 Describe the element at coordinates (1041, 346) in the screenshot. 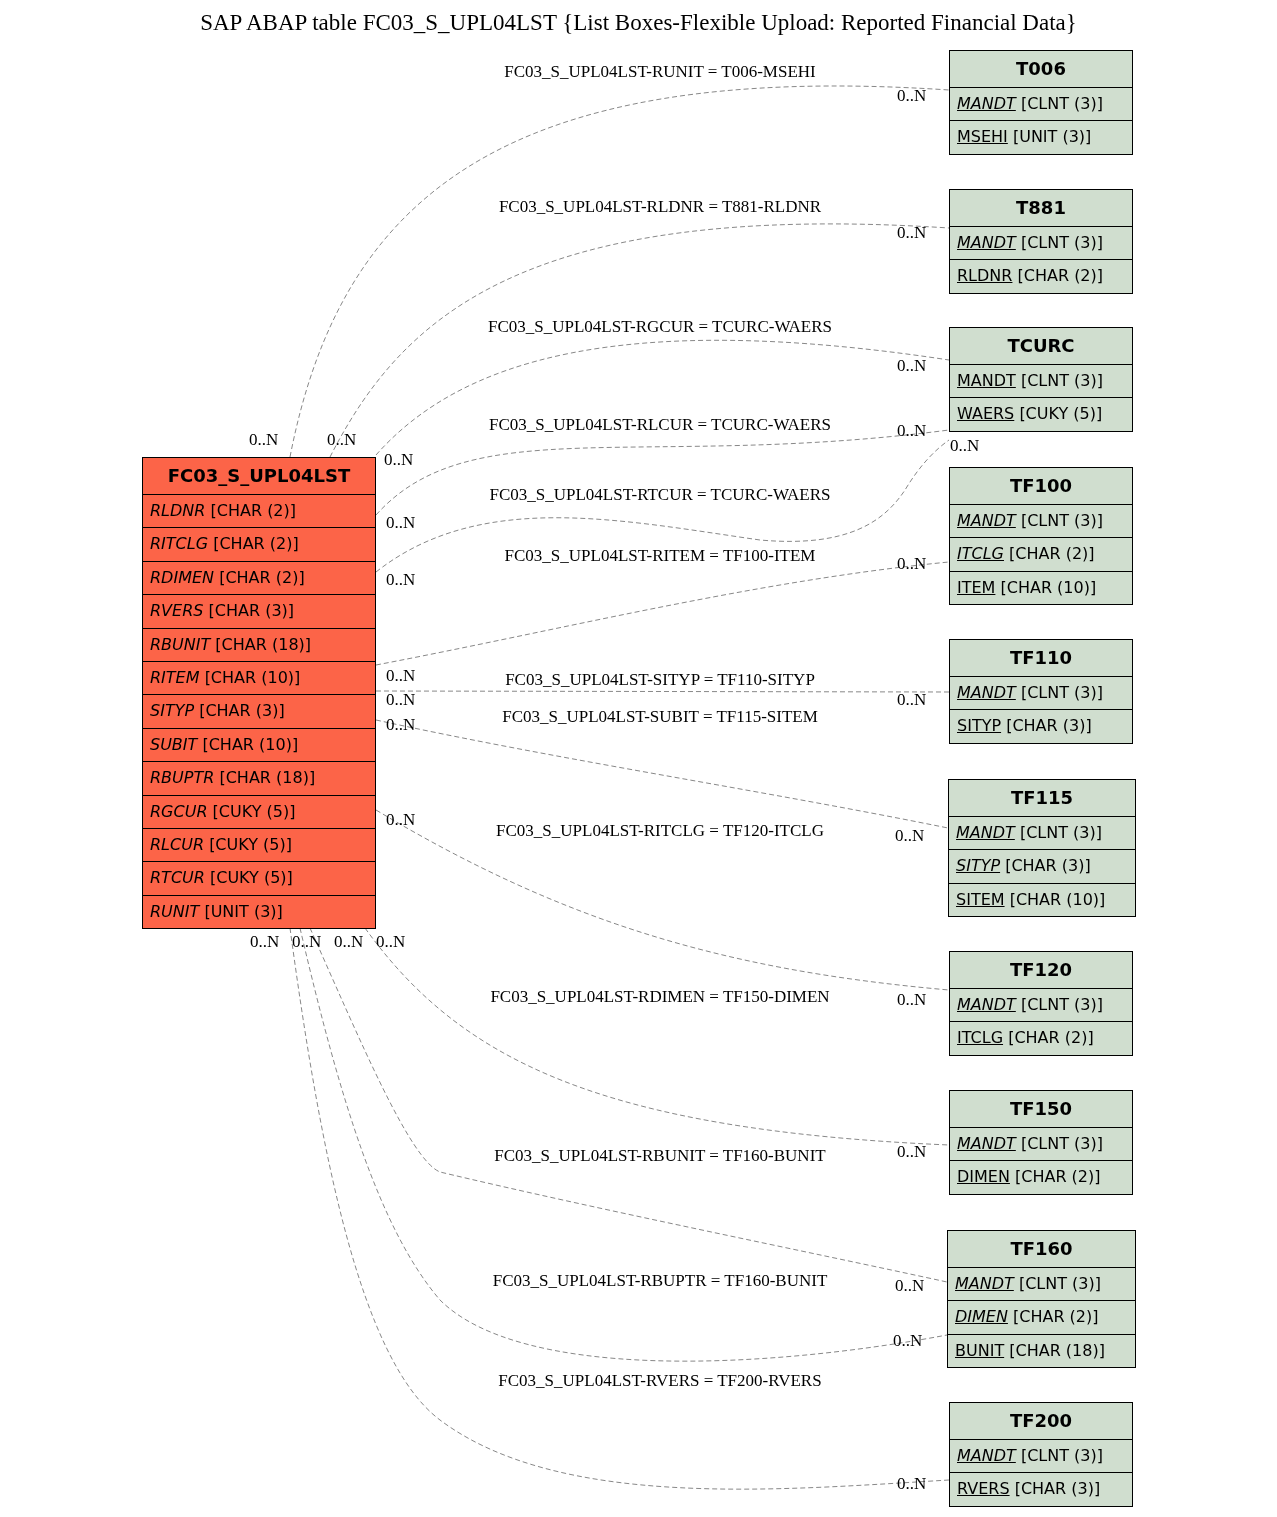

I see `table-name: TCURC` at that location.